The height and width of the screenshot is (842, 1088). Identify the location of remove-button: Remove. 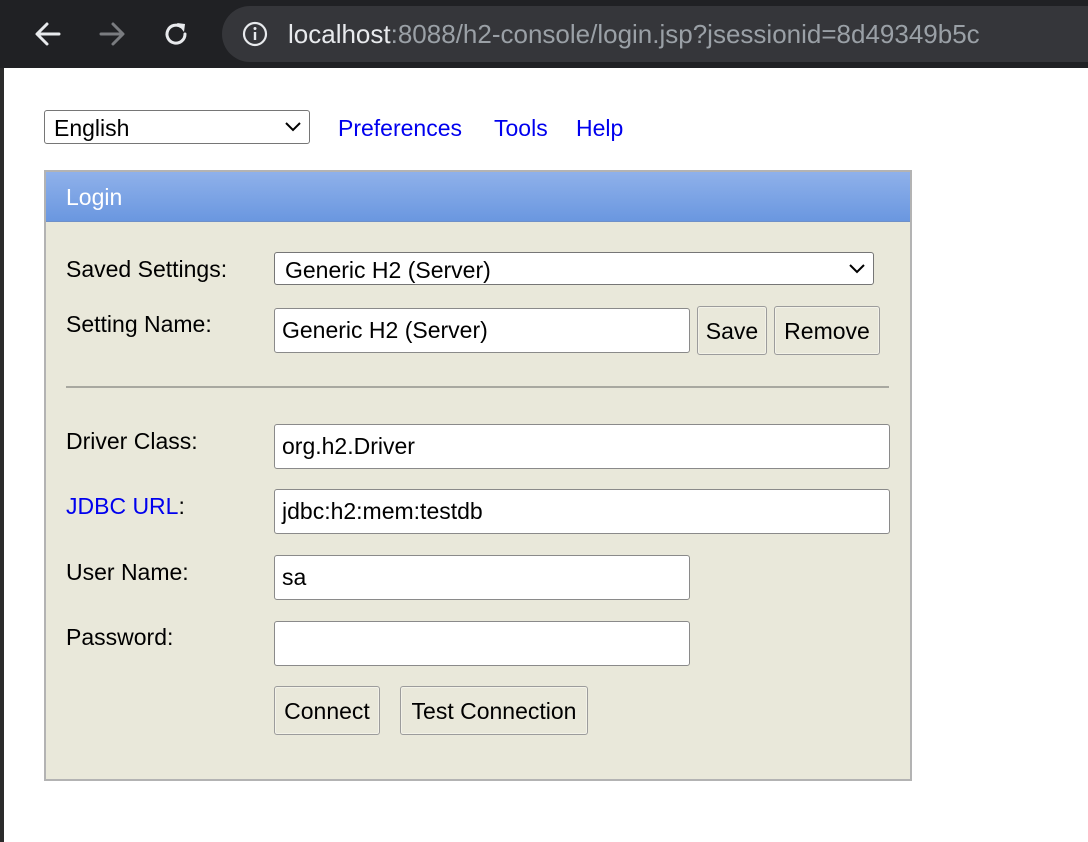
(827, 330).